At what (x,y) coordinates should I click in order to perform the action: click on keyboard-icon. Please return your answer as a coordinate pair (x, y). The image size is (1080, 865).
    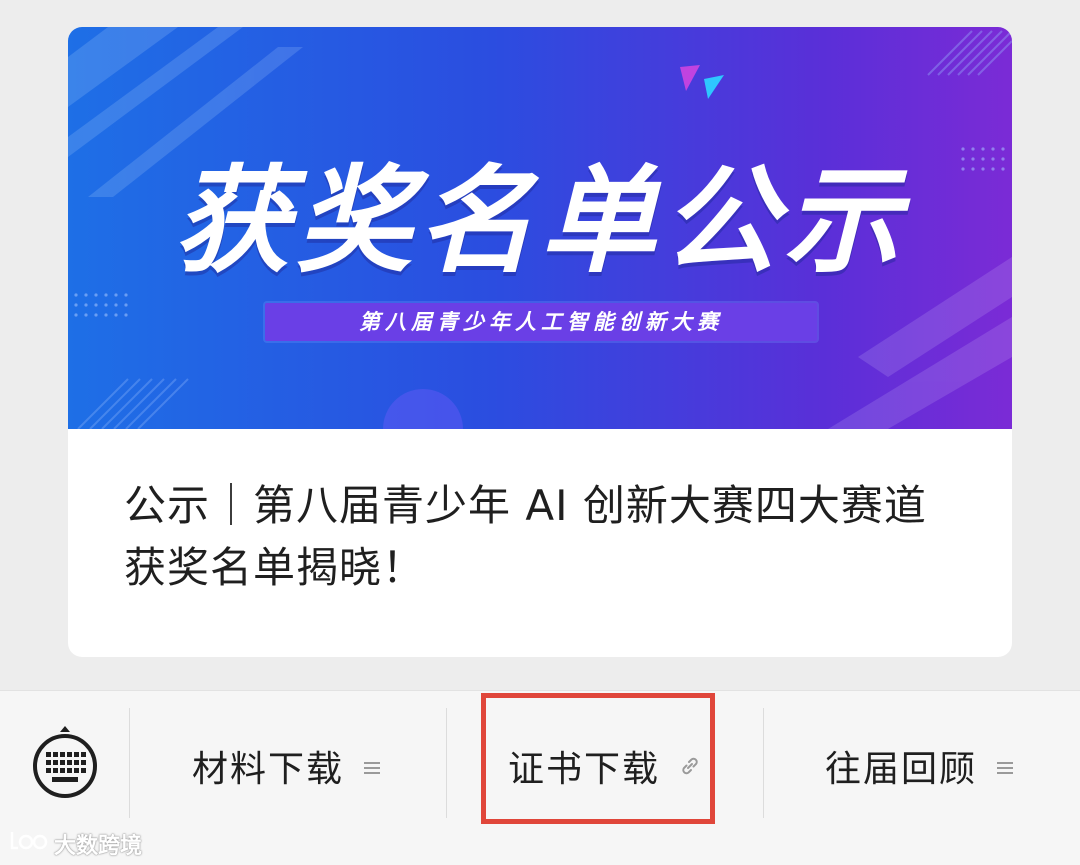
    Looking at the image, I should click on (65, 762).